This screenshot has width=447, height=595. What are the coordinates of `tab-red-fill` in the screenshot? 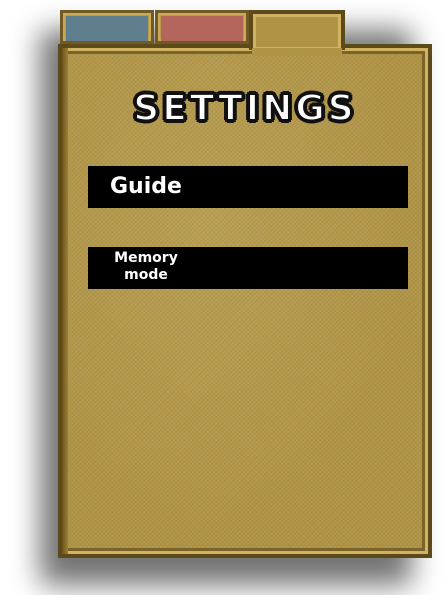 It's located at (202, 28).